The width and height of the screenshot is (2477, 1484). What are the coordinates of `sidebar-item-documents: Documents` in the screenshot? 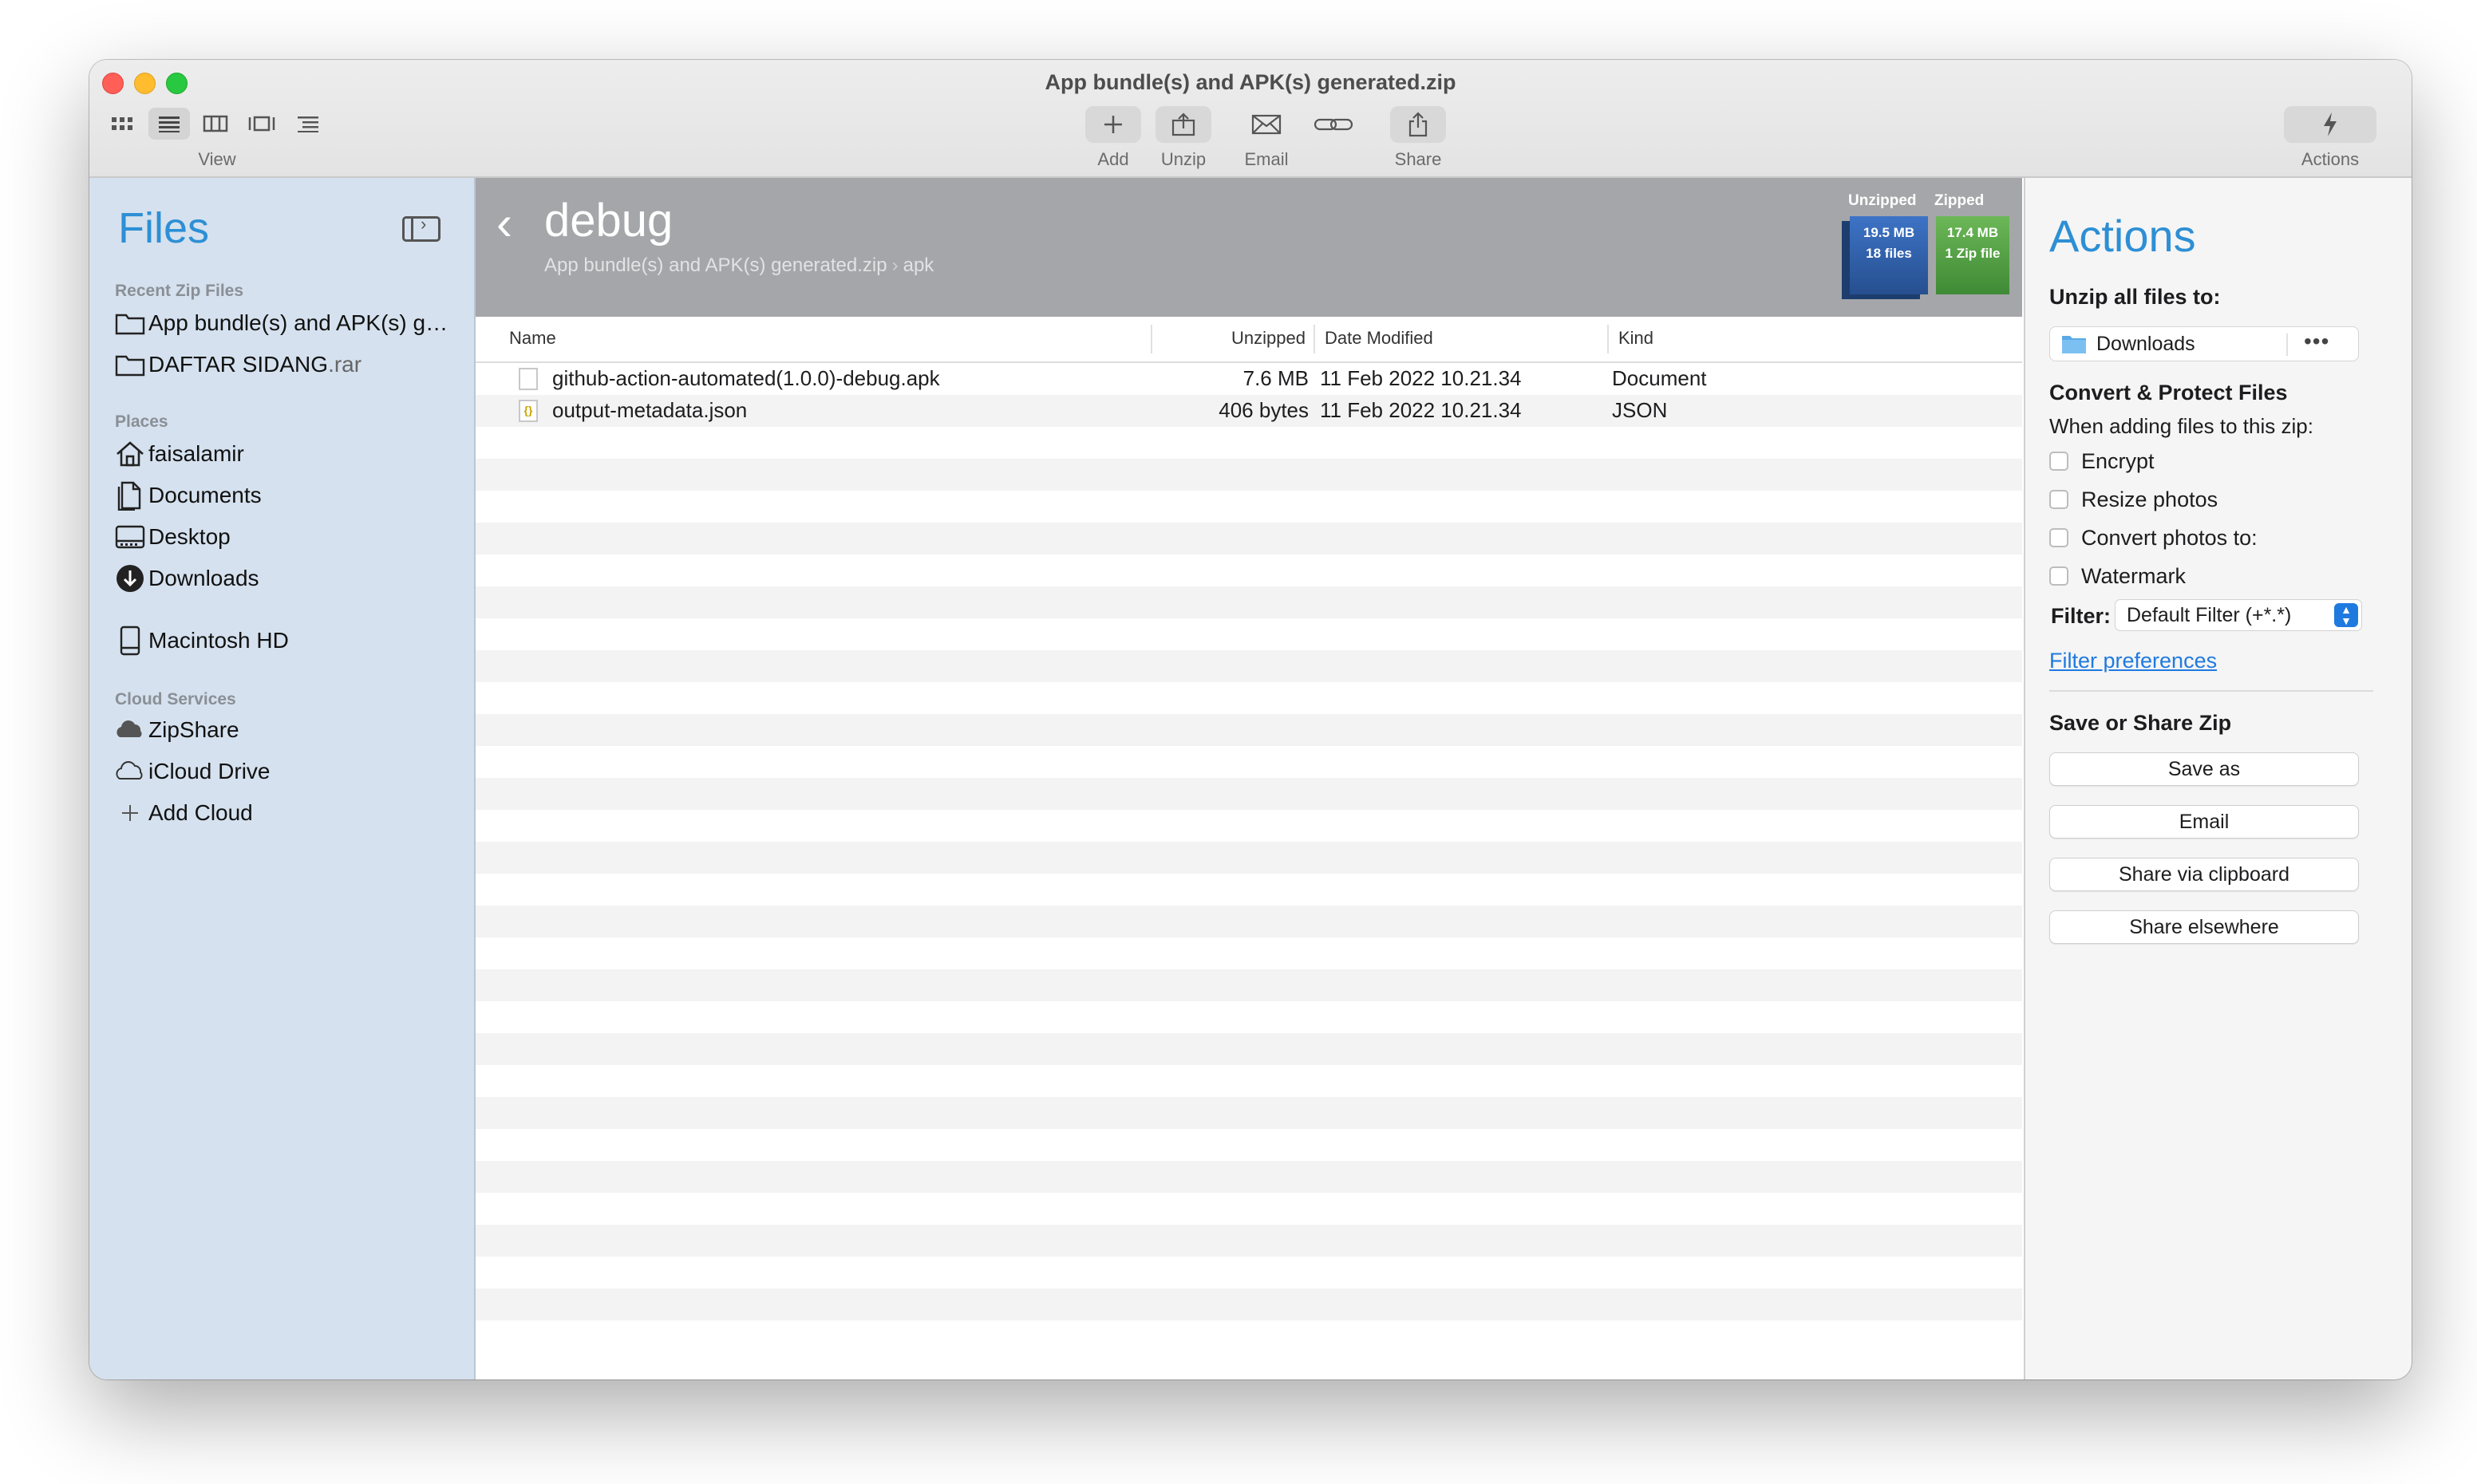 It's located at (189, 495).